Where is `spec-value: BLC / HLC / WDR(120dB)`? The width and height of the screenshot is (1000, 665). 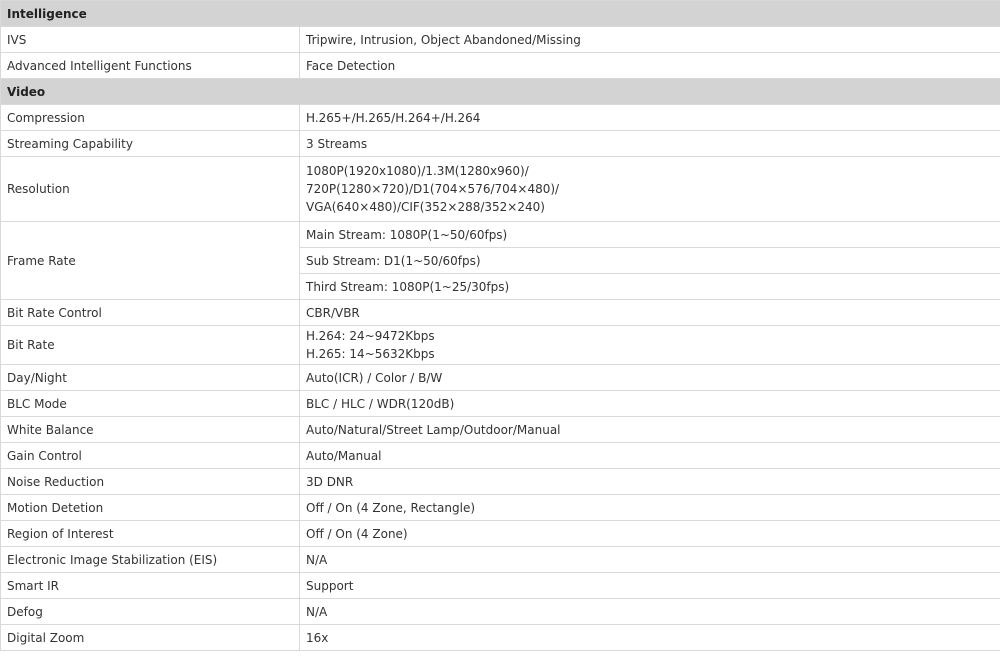
spec-value: BLC / HLC / WDR(120dB) is located at coordinates (649, 403).